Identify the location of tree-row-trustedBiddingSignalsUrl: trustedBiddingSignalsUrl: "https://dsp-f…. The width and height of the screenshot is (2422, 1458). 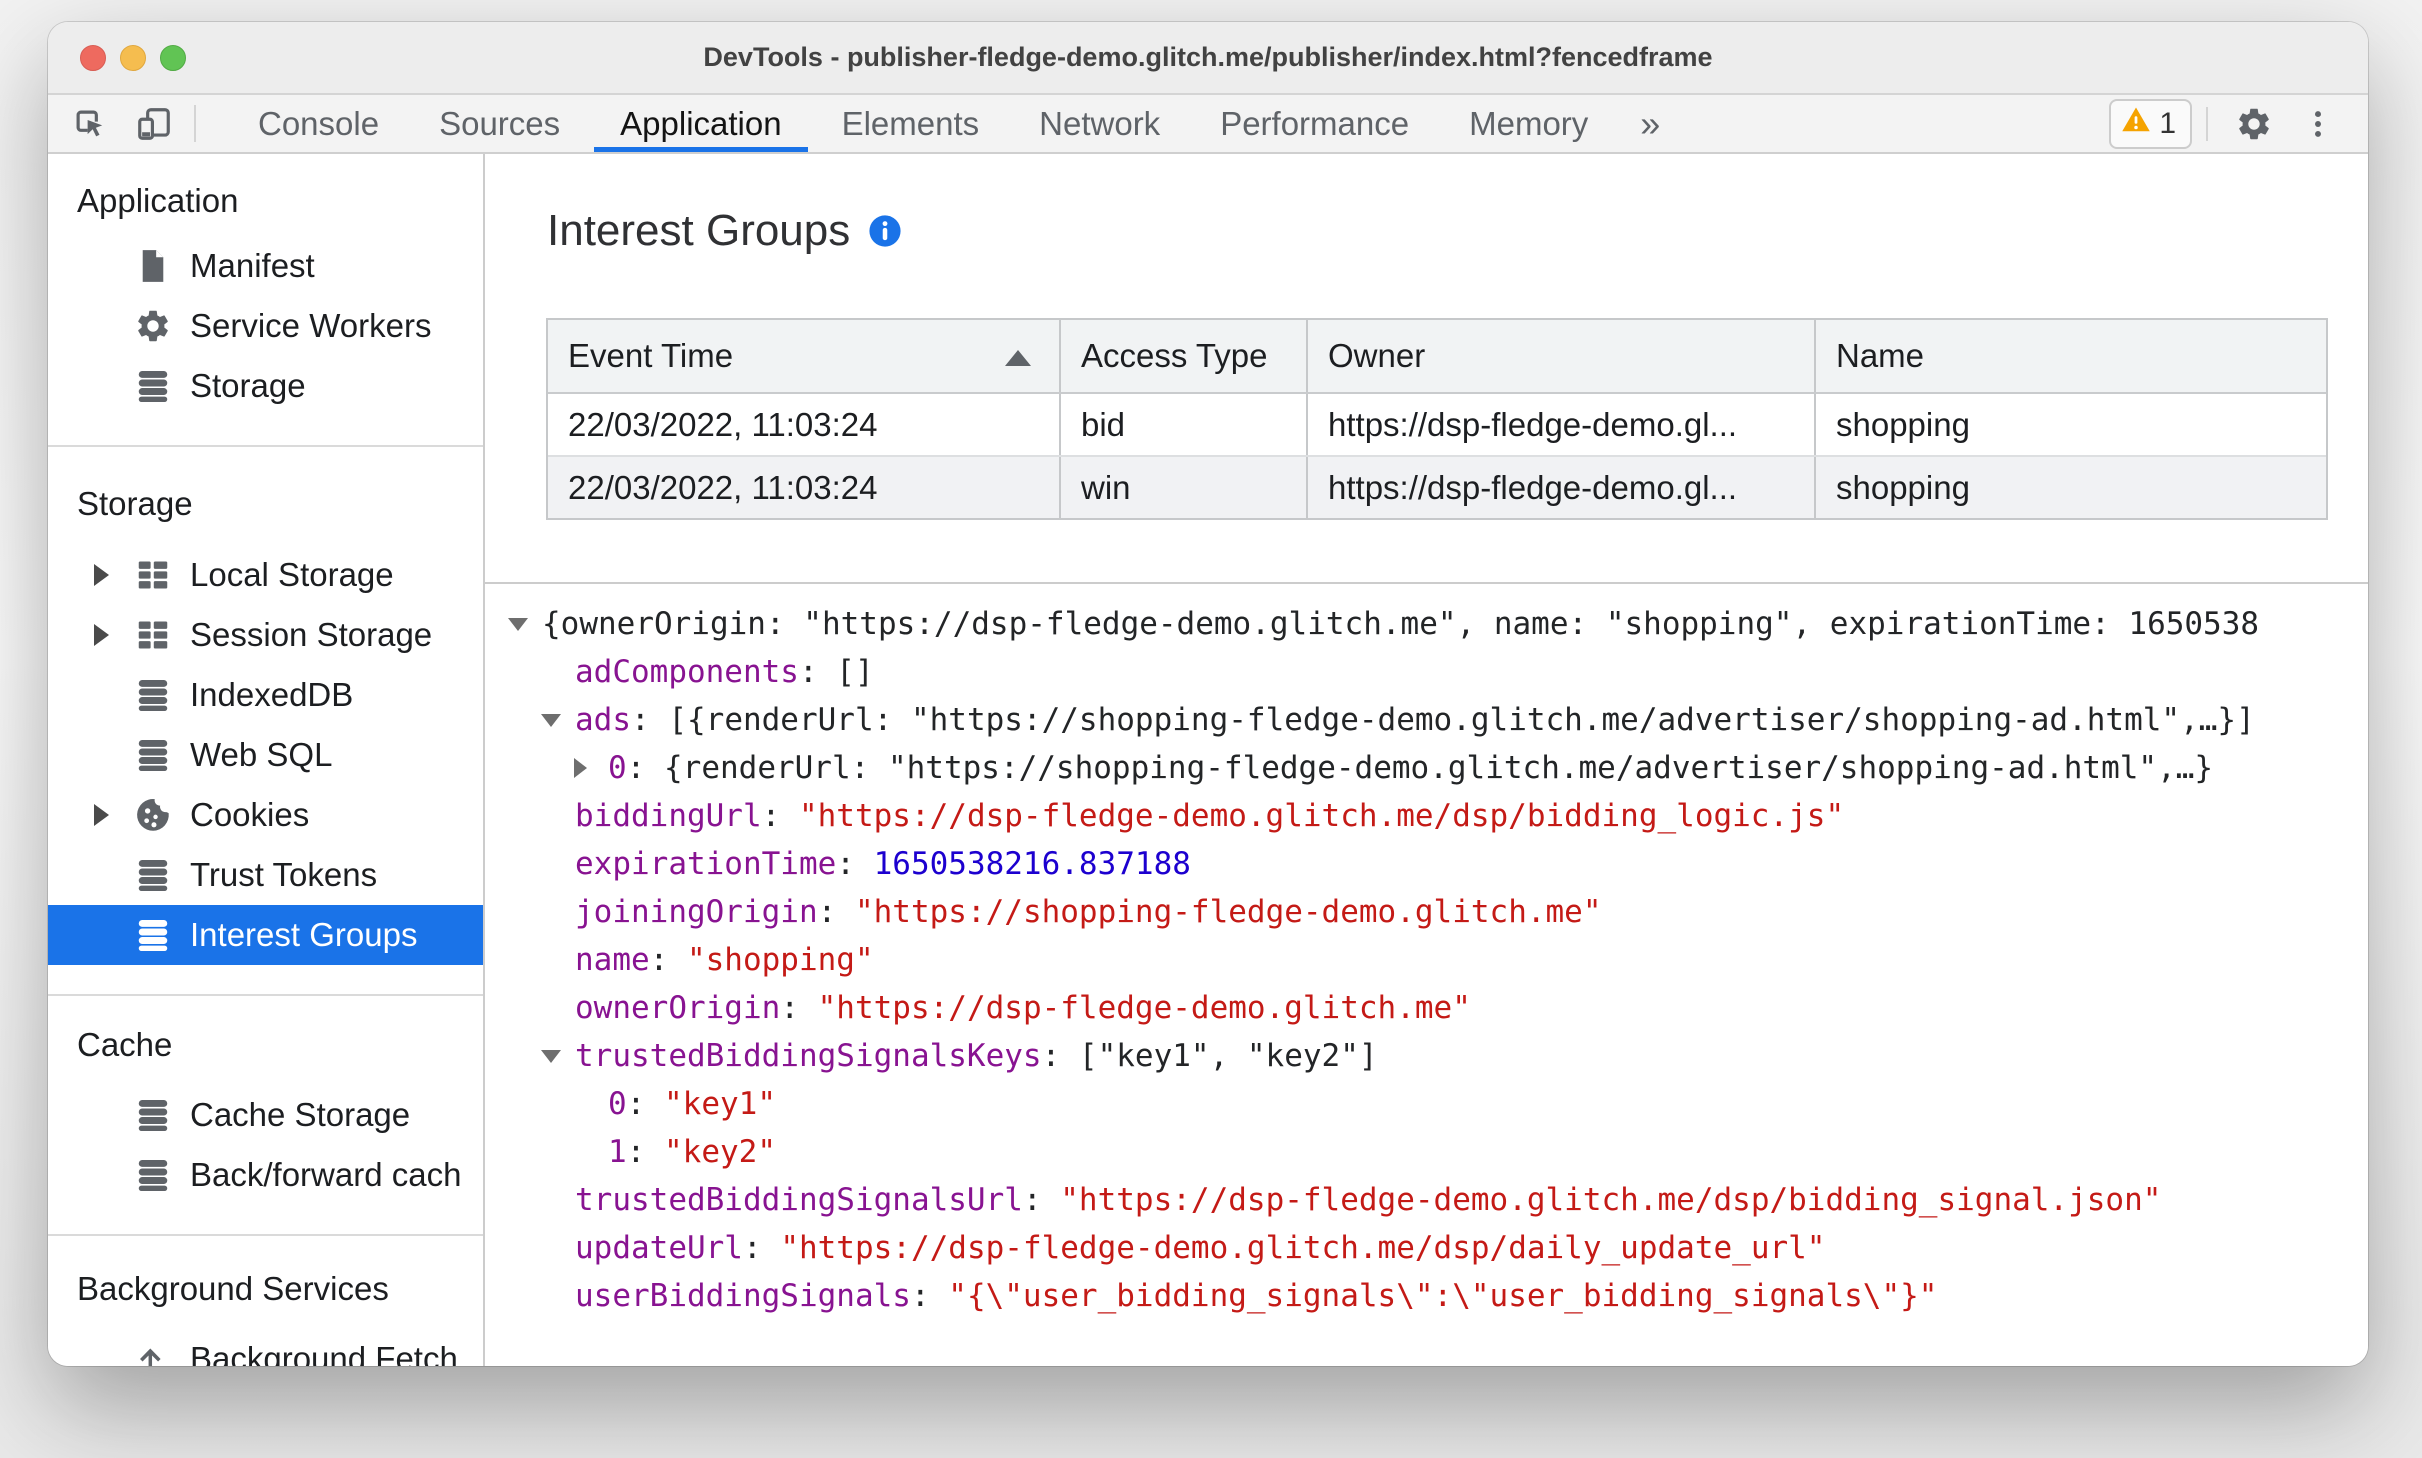
(1426, 1200).